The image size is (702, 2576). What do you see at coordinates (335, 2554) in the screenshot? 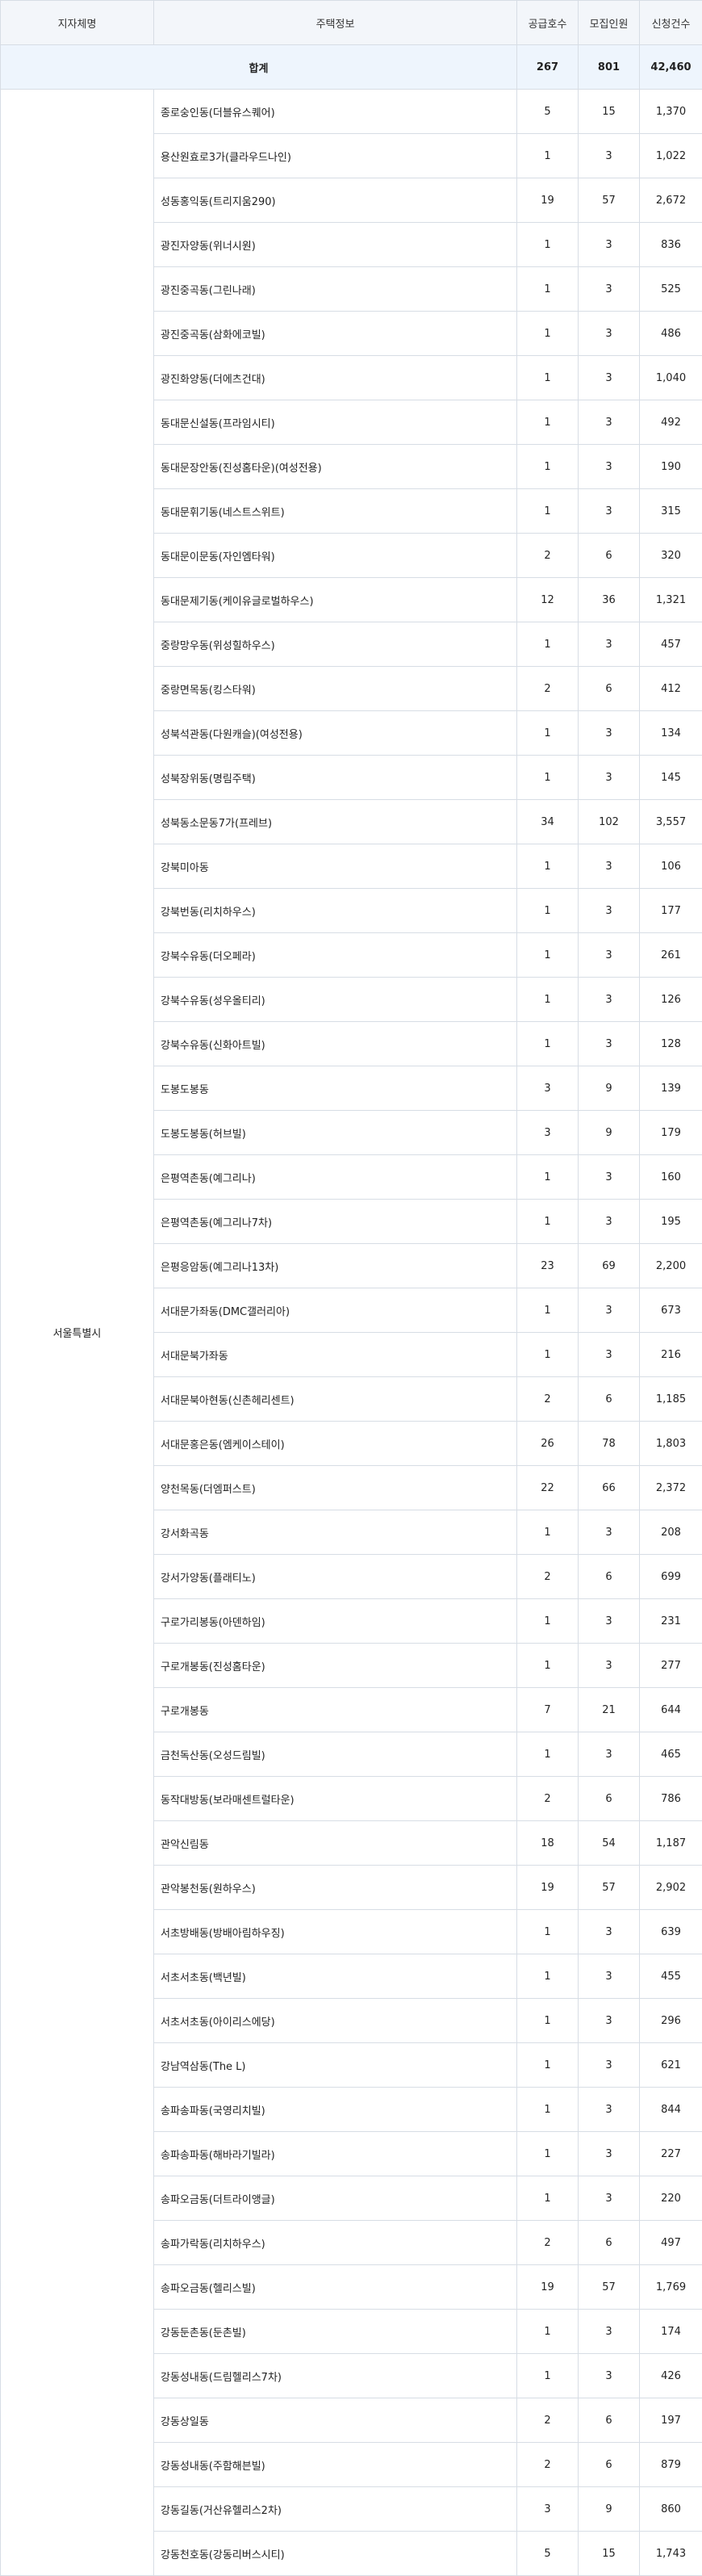
I see `housing-name: 강동천호동(강동리버스시티)` at bounding box center [335, 2554].